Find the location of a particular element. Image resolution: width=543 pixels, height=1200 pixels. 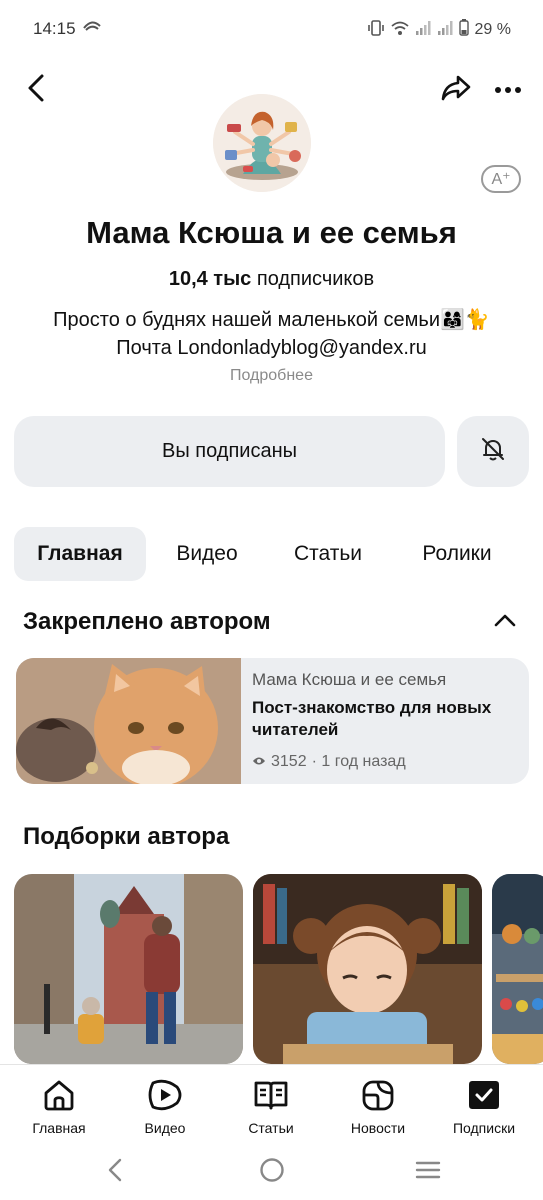

subscribed-button: Вы подписаны is located at coordinates (229, 451).